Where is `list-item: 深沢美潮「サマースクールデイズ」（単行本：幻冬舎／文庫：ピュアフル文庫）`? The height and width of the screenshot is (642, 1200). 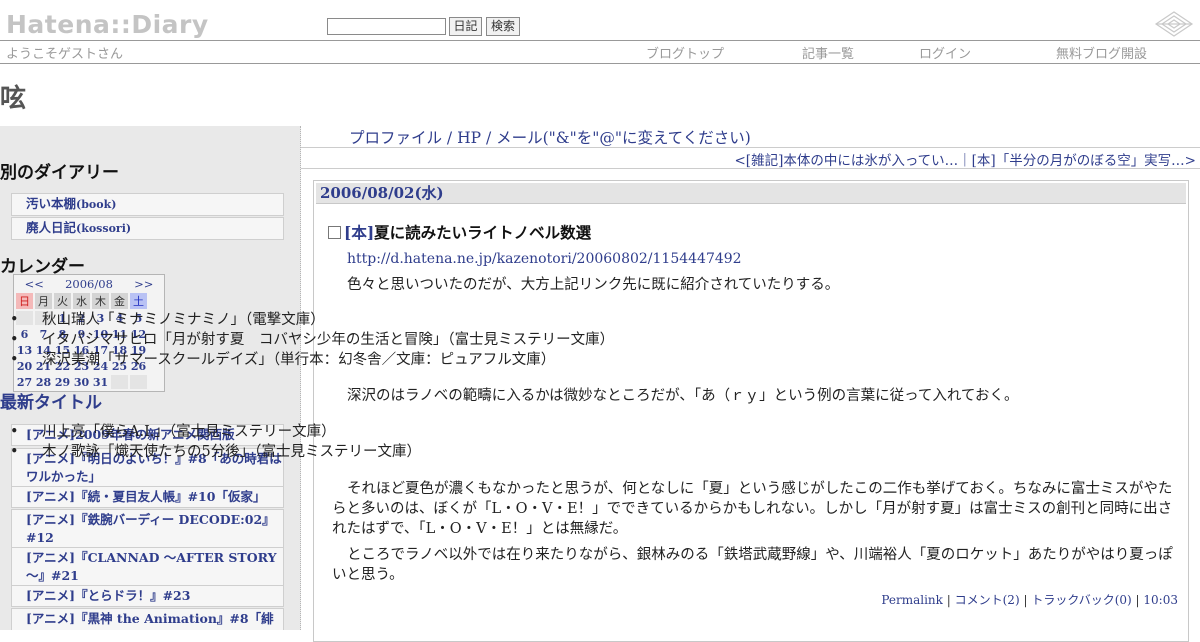
list-item: 深沢美潮「サマースクールデイズ」（単行本：幻冬舎／文庫：ピュアフル文庫） is located at coordinates (307, 360).